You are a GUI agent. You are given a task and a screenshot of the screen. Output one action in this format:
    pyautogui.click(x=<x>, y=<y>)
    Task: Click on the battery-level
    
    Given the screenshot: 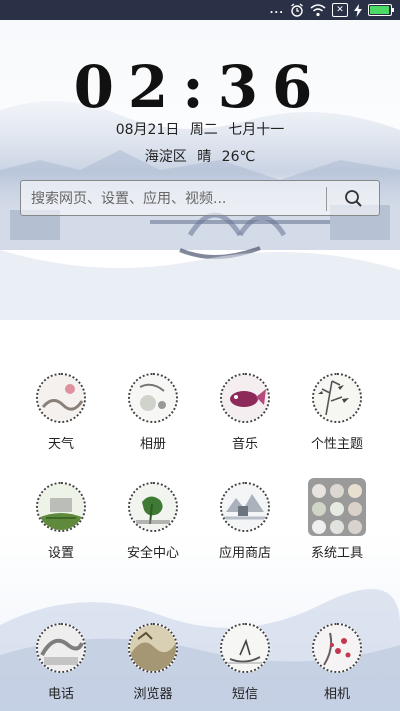 What is the action you would take?
    pyautogui.click(x=379, y=10)
    